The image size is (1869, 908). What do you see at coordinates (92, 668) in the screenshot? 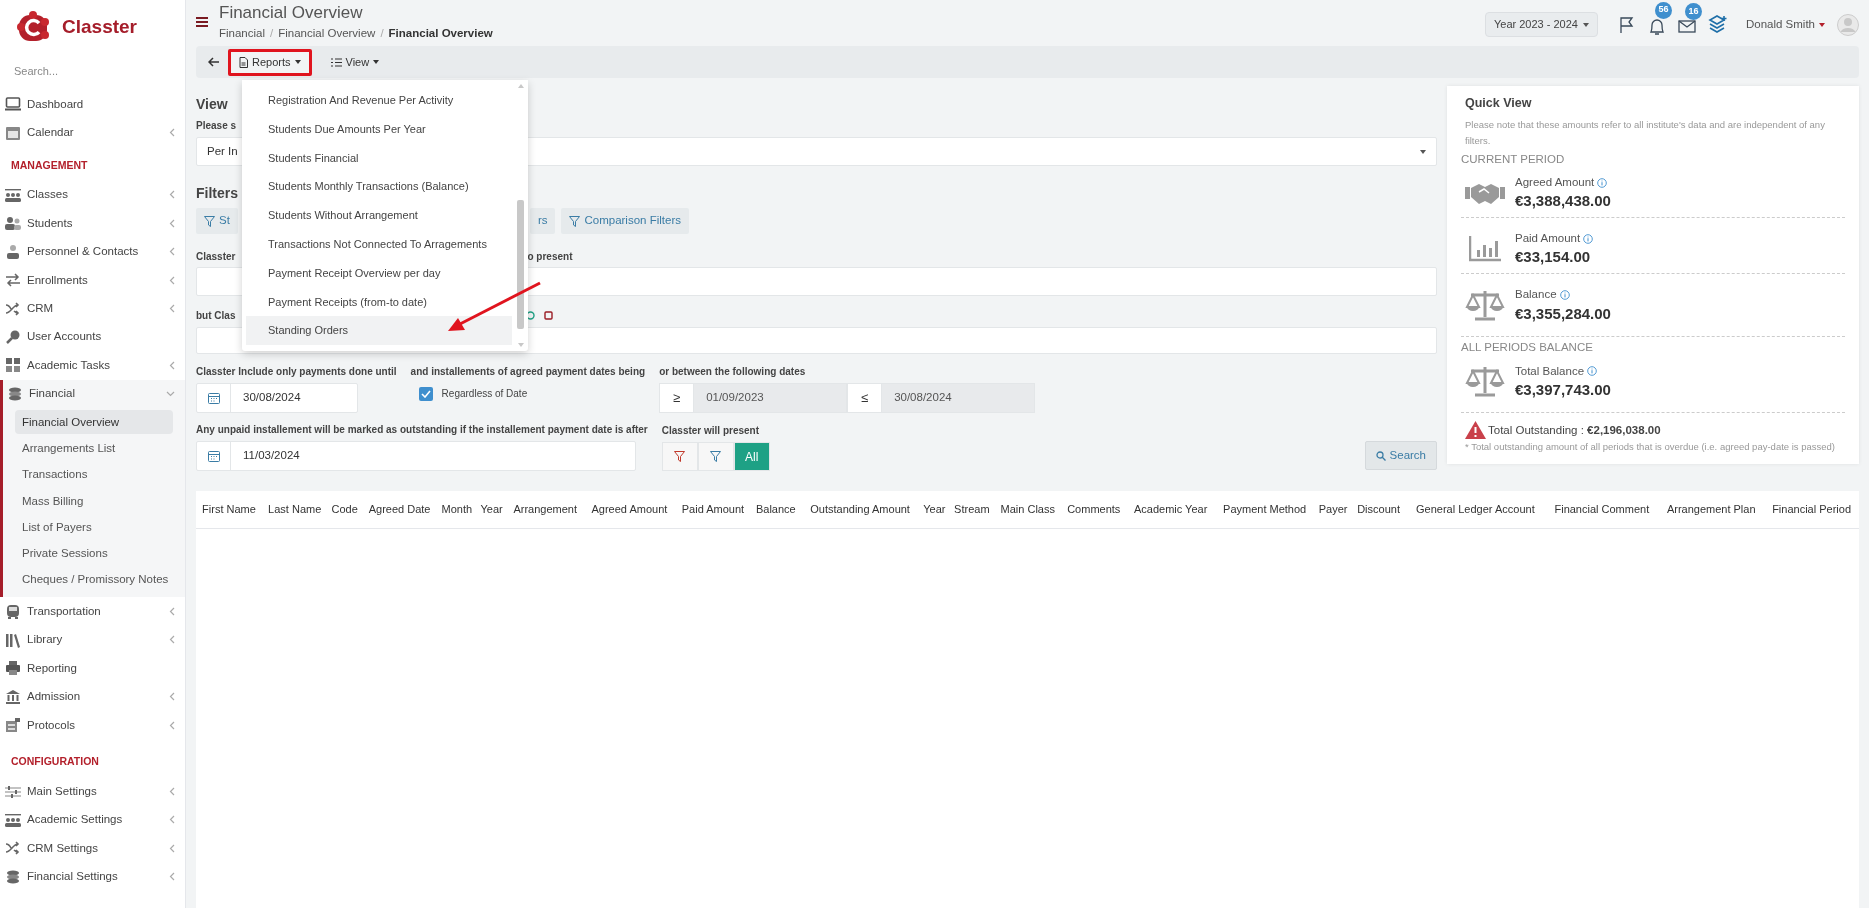
I see `sidebar-item: Reporting` at bounding box center [92, 668].